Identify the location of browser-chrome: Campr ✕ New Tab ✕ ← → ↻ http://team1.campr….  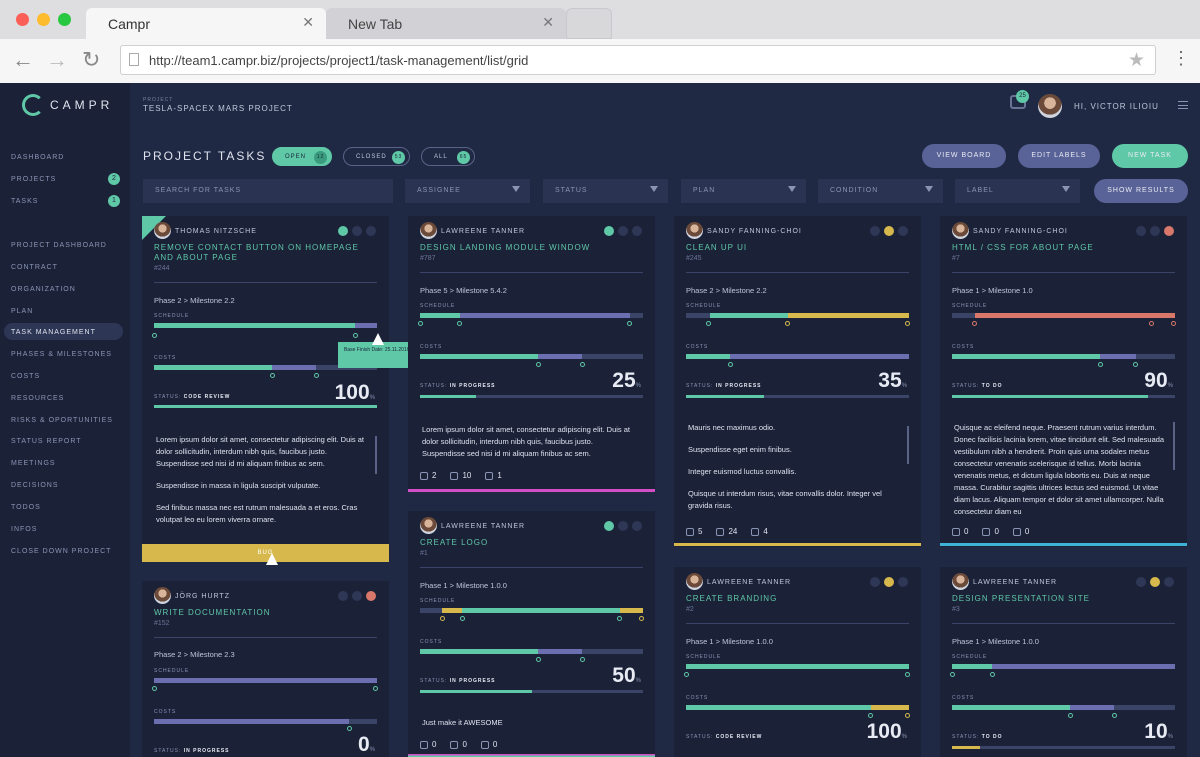
(600, 41).